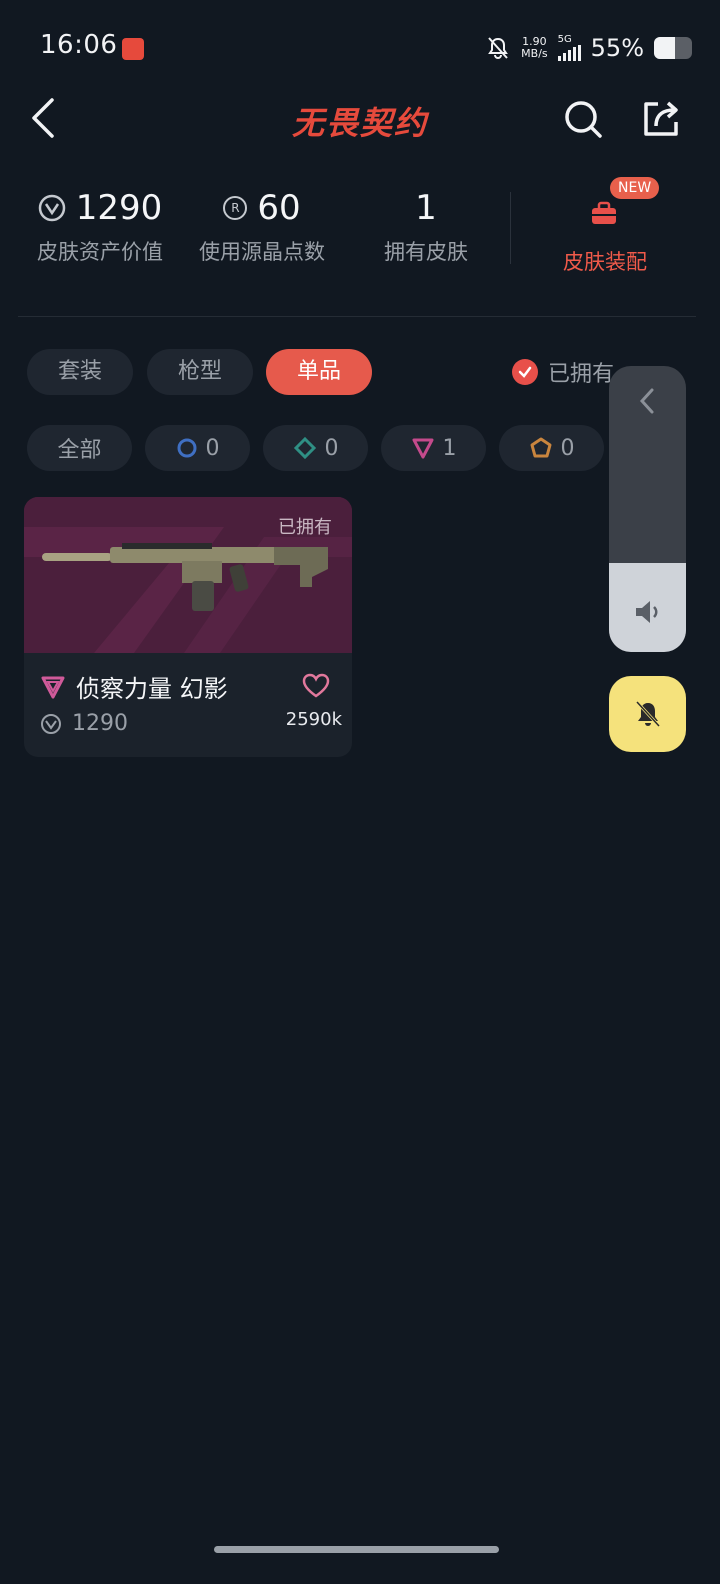  What do you see at coordinates (235, 208) in the screenshot?
I see `radianite-icon: R` at bounding box center [235, 208].